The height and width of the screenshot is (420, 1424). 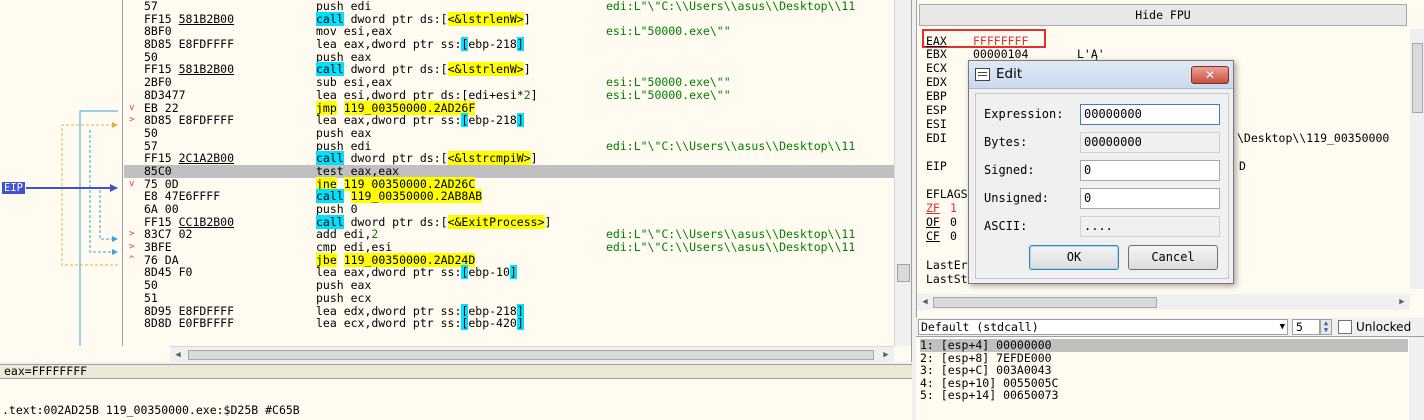 I want to click on lasterror-label: LastEr, so click(x=947, y=265).